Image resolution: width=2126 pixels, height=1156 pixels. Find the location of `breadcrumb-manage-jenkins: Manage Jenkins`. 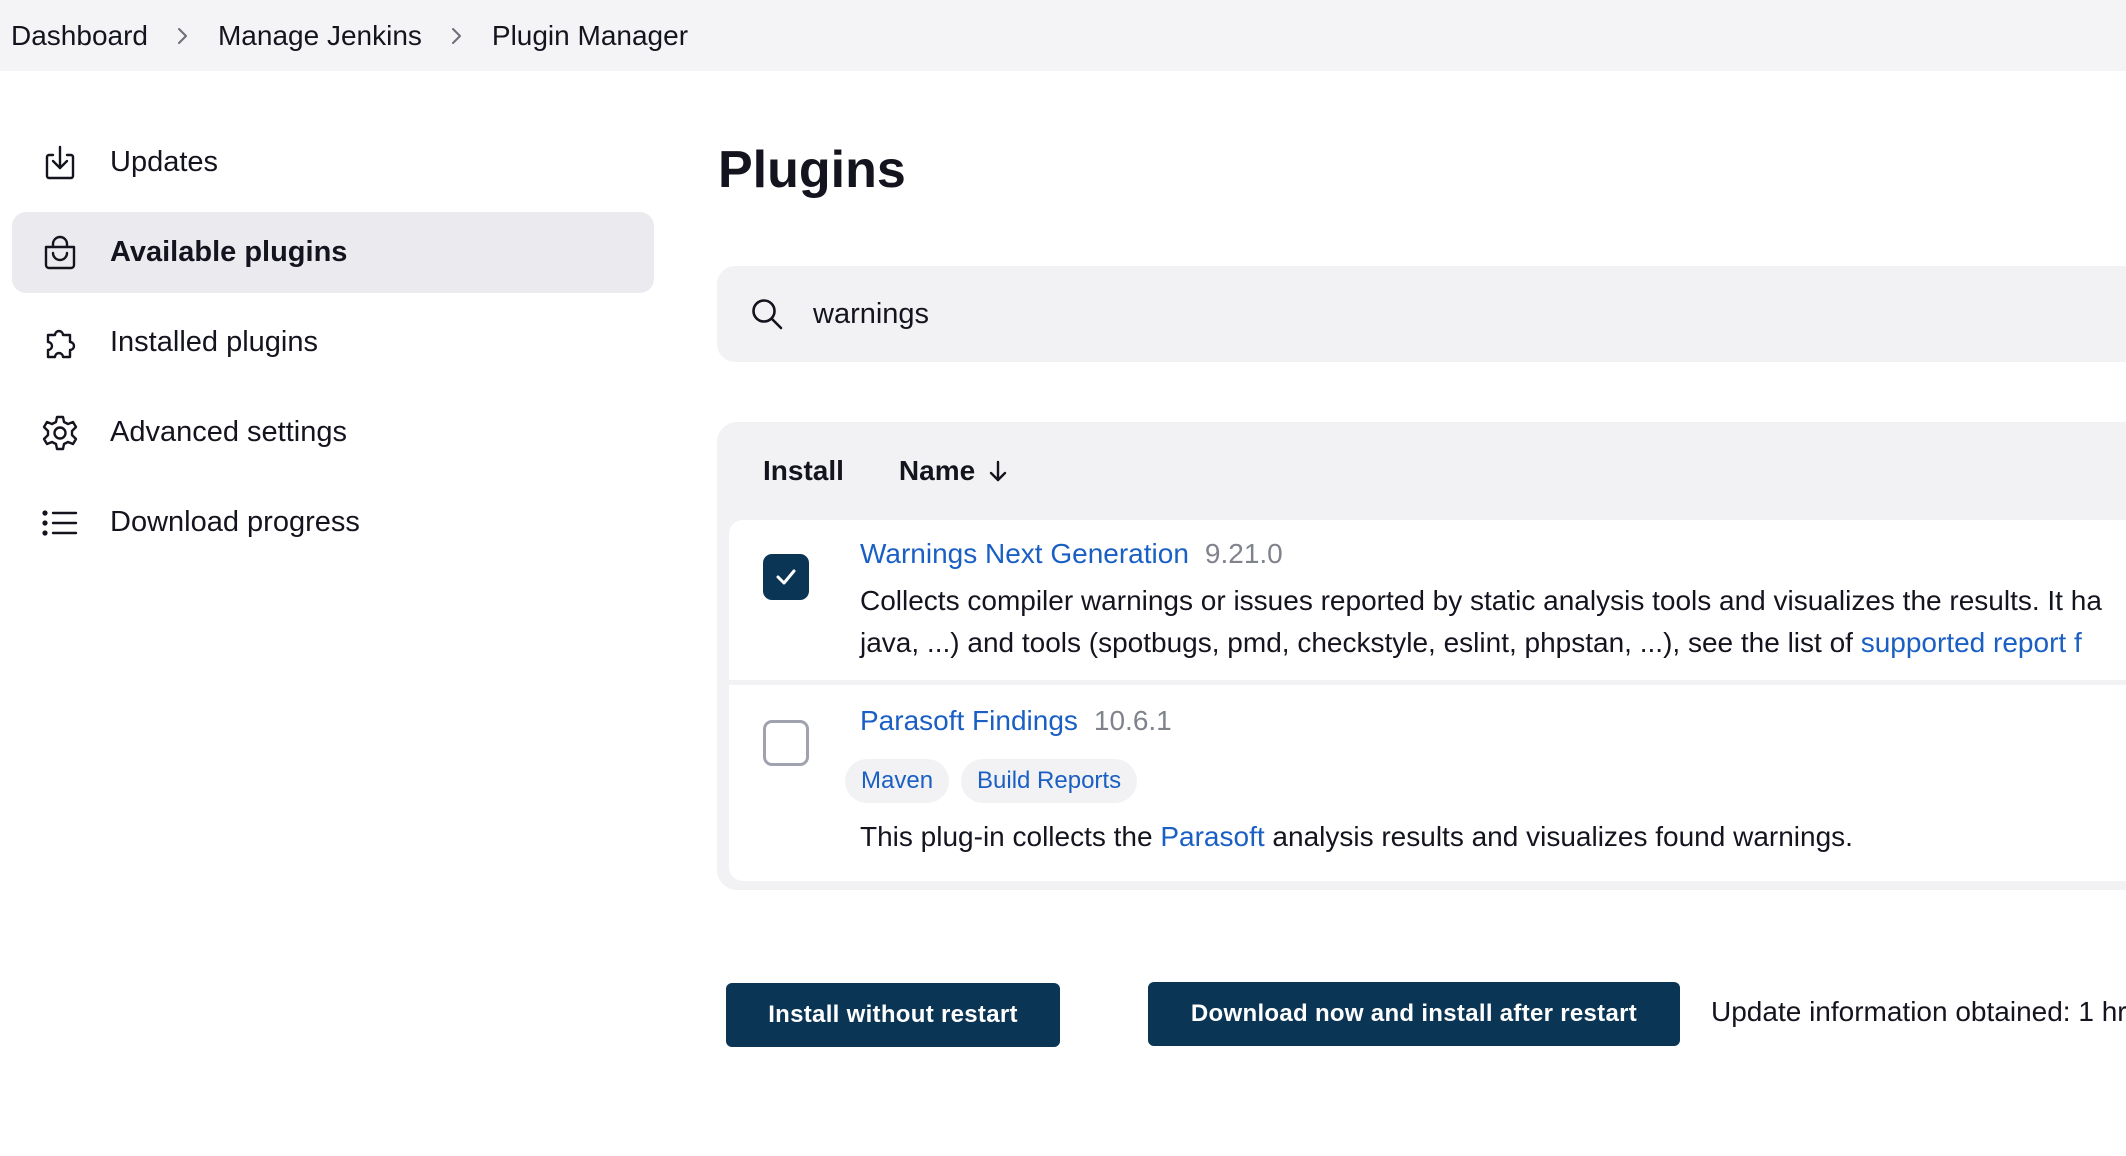

breadcrumb-manage-jenkins: Manage Jenkins is located at coordinates (320, 36).